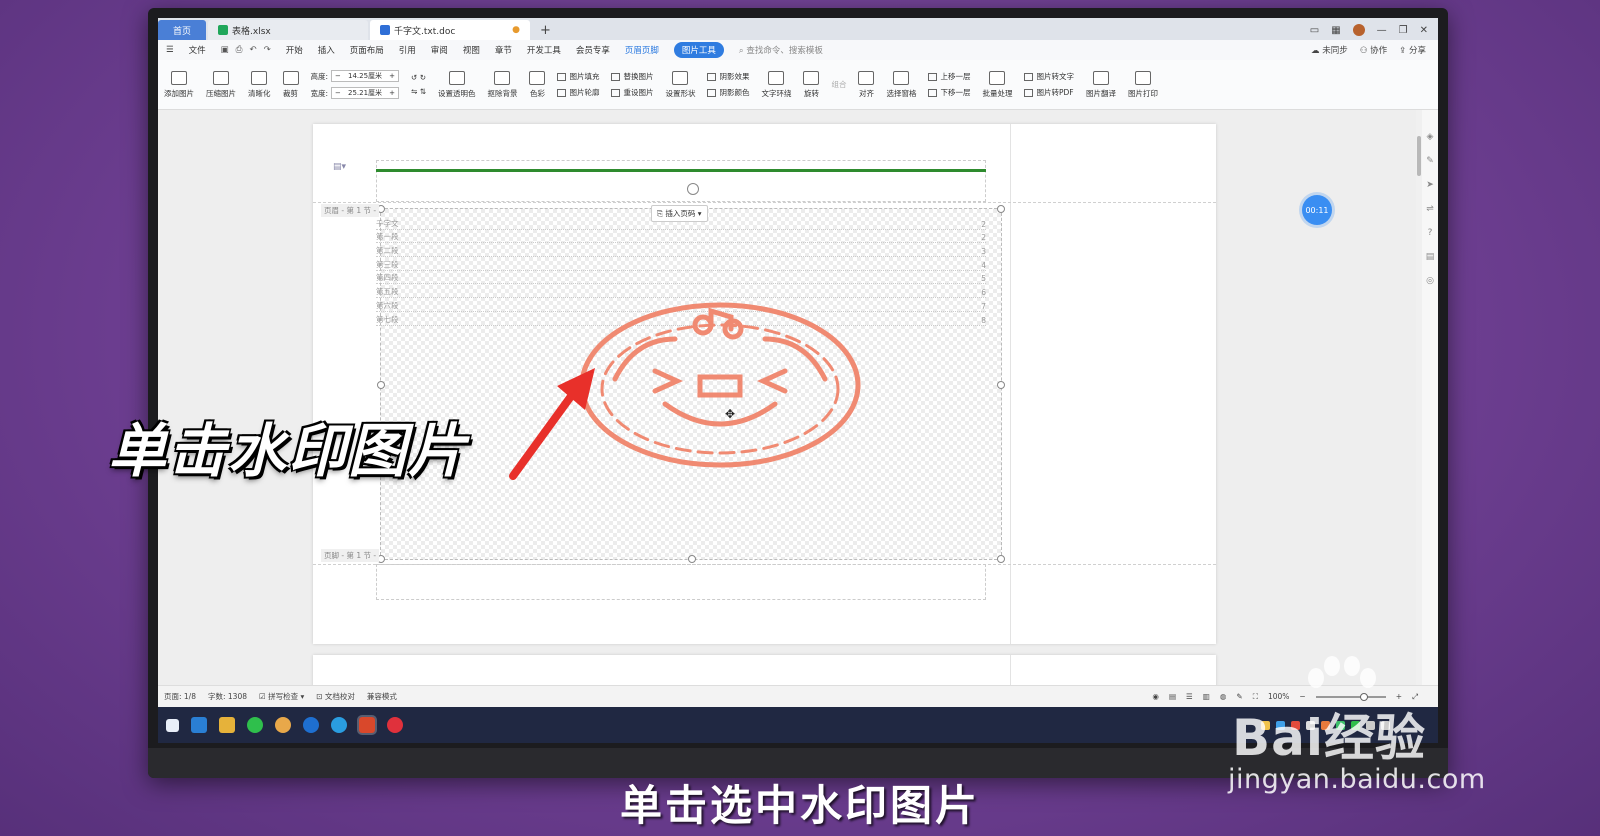 Image resolution: width=1600 pixels, height=836 pixels. What do you see at coordinates (681, 582) in the screenshot?
I see `footer-area` at bounding box center [681, 582].